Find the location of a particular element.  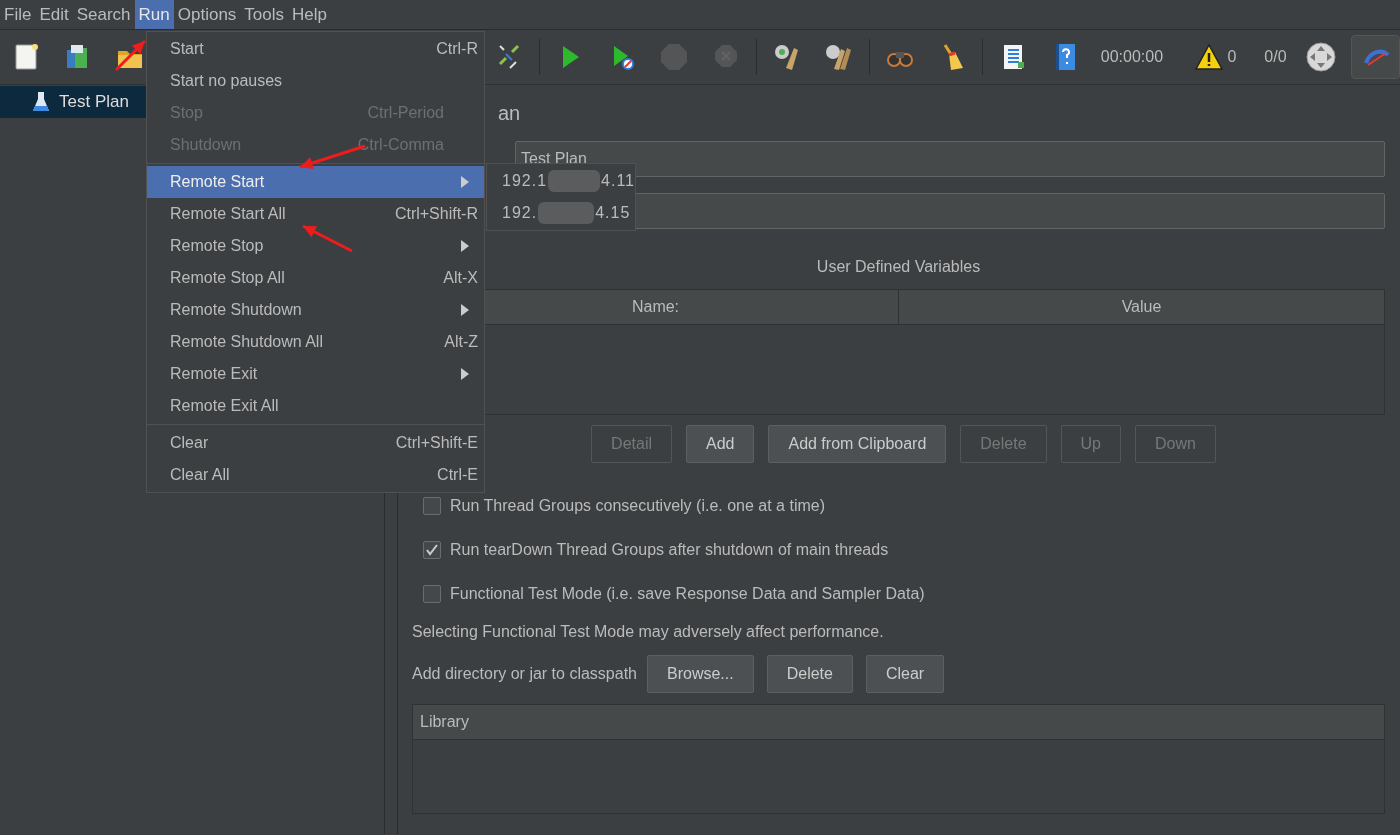

menu-item: Clear Ctrl+Shift-E is located at coordinates (315, 443).